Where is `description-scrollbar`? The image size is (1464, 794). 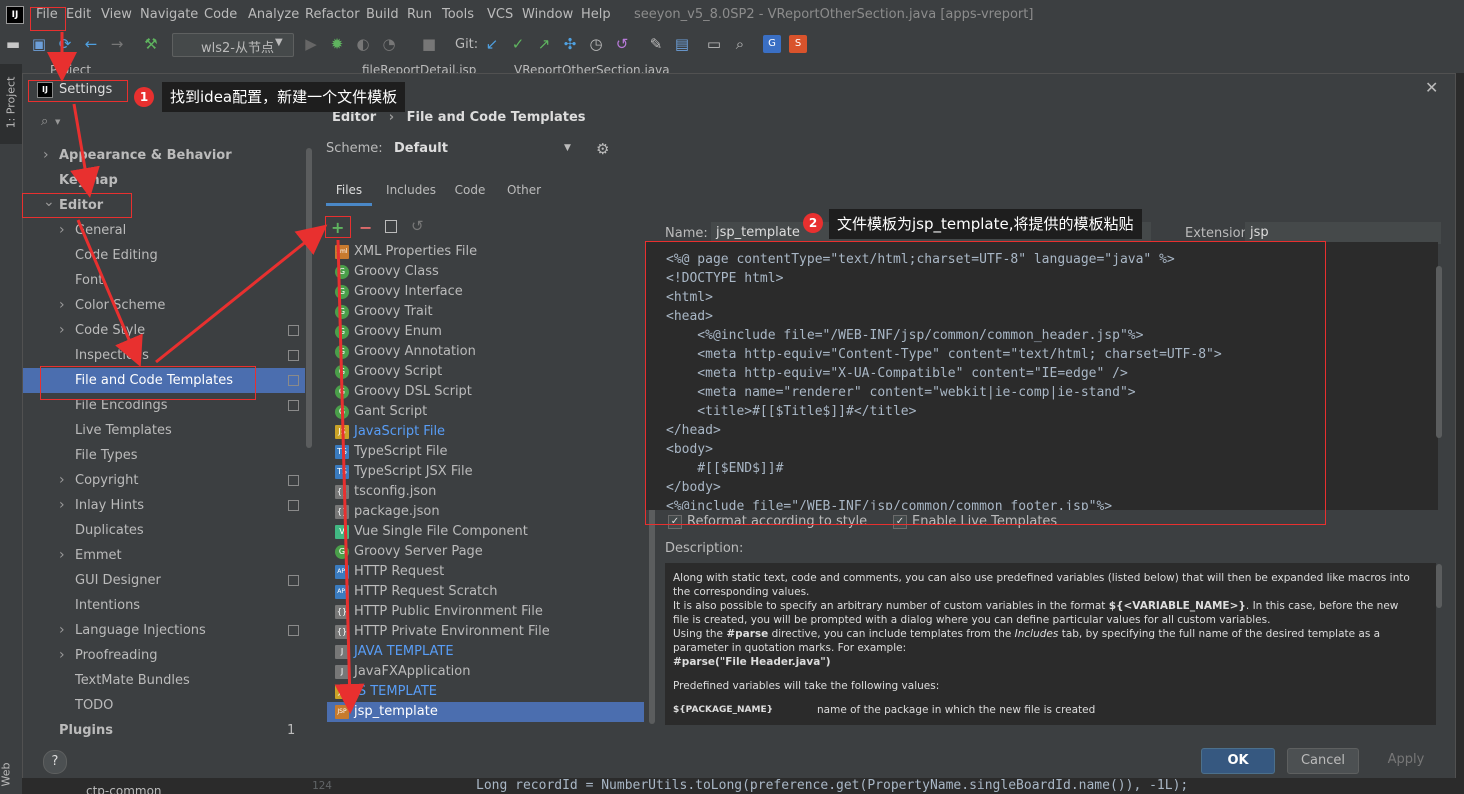 description-scrollbar is located at coordinates (1439, 586).